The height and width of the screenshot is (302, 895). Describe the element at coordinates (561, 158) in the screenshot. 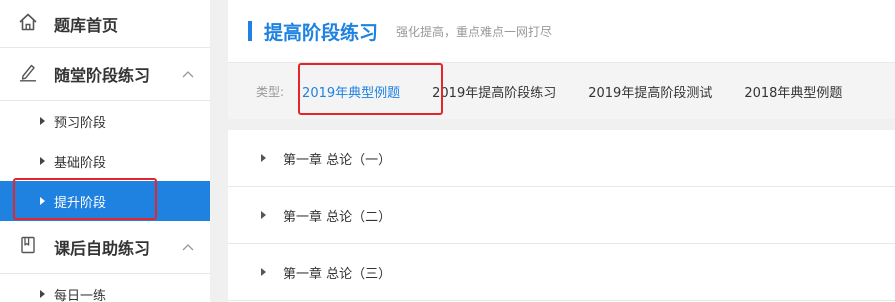

I see `list-item: 第一章 总论（一）` at that location.